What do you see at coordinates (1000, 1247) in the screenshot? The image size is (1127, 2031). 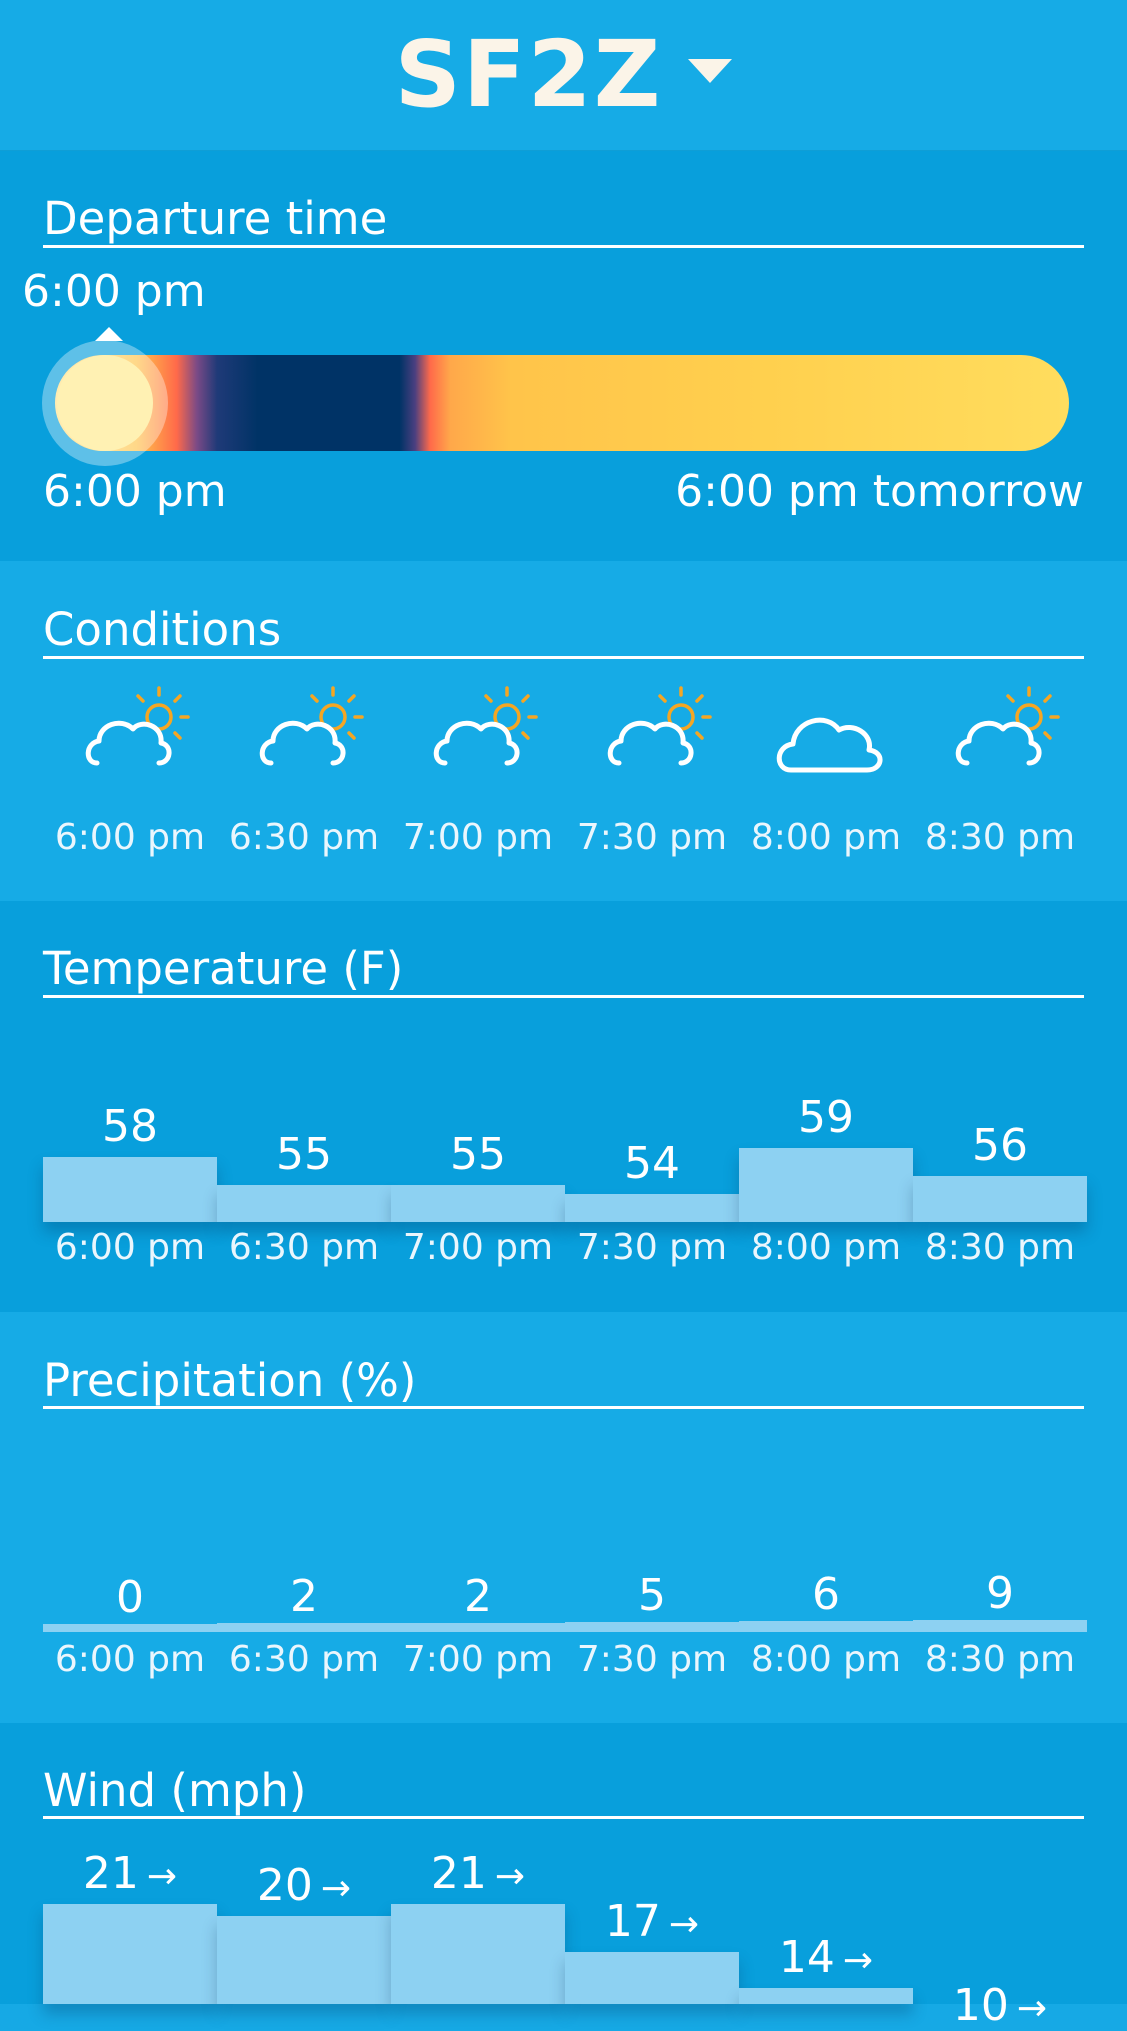 I see `temperature-time-label: 8:30 pm` at bounding box center [1000, 1247].